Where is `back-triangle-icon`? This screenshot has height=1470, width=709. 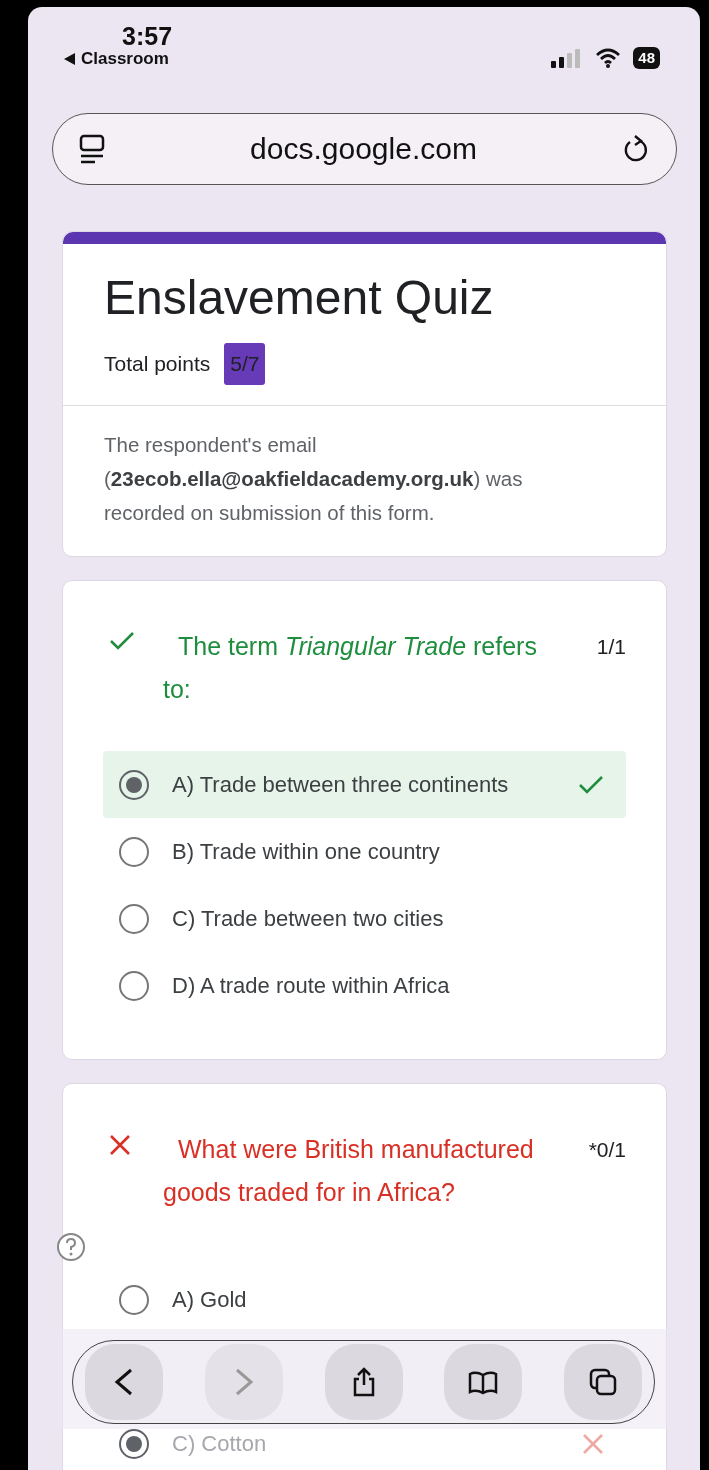 back-triangle-icon is located at coordinates (70, 59).